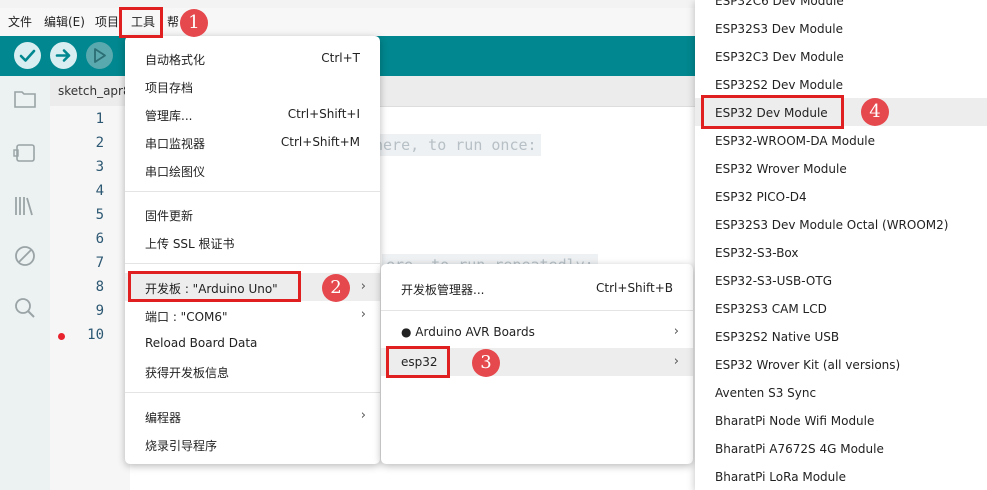 The width and height of the screenshot is (987, 490). What do you see at coordinates (99, 215) in the screenshot?
I see `line-number: 5` at bounding box center [99, 215].